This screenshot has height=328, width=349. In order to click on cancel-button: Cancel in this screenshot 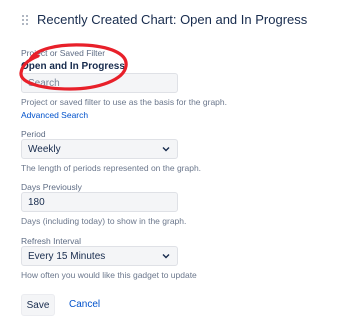, I will do `click(84, 304)`.